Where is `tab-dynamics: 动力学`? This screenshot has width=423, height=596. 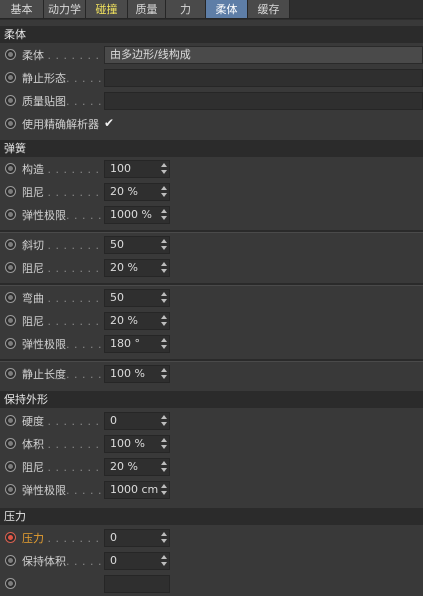
tab-dynamics: 动力学 is located at coordinates (65, 9).